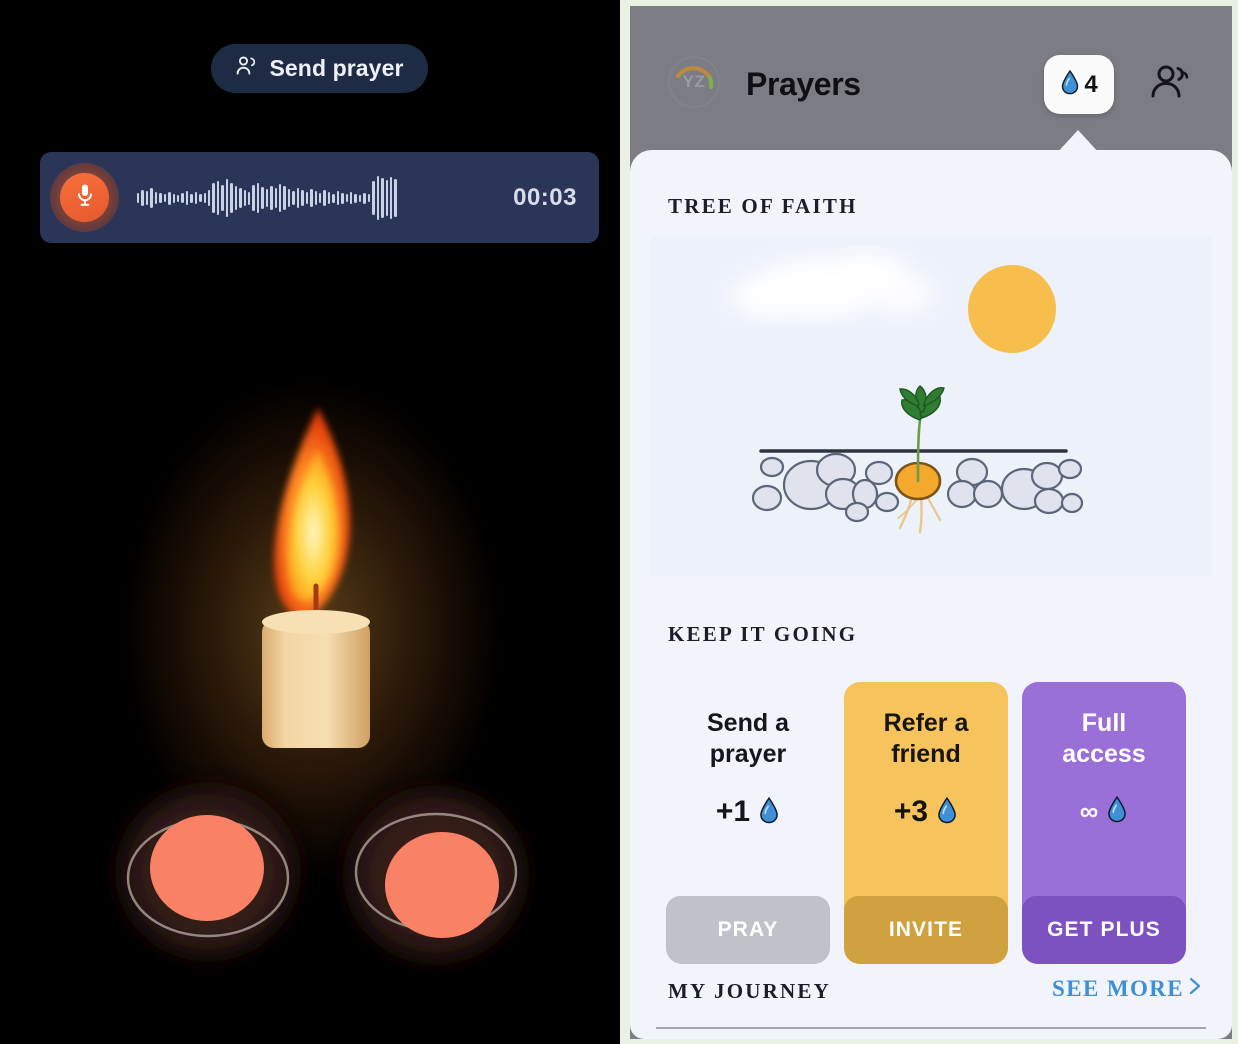 Image resolution: width=1238 pixels, height=1044 pixels. I want to click on card-title: Refer a friend, so click(926, 738).